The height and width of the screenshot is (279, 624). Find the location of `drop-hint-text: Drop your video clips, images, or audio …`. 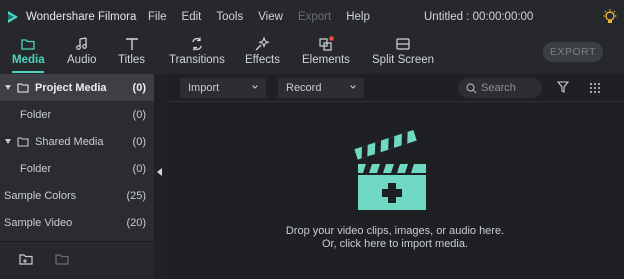

drop-hint-text: Drop your video clips, images, or audio … is located at coordinates (395, 231).